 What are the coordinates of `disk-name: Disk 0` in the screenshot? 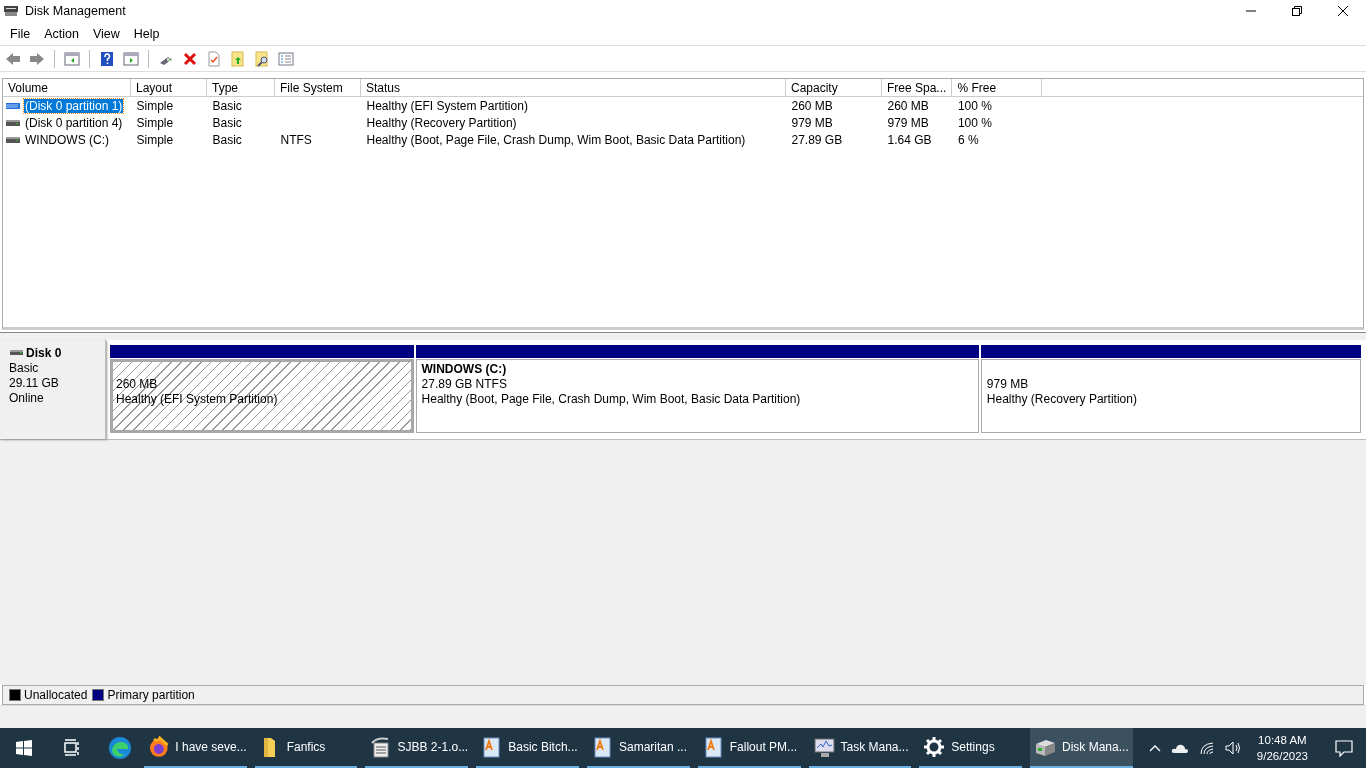 It's located at (44, 353).